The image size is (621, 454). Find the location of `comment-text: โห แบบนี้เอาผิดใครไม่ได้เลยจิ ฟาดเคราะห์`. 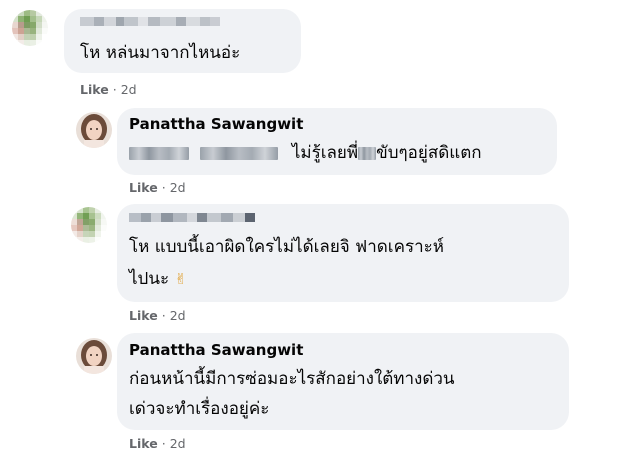

comment-text: โห แบบนี้เอาผิดใครไม่ได้เลยจิ ฟาดเคราะห์ is located at coordinates (286, 247).